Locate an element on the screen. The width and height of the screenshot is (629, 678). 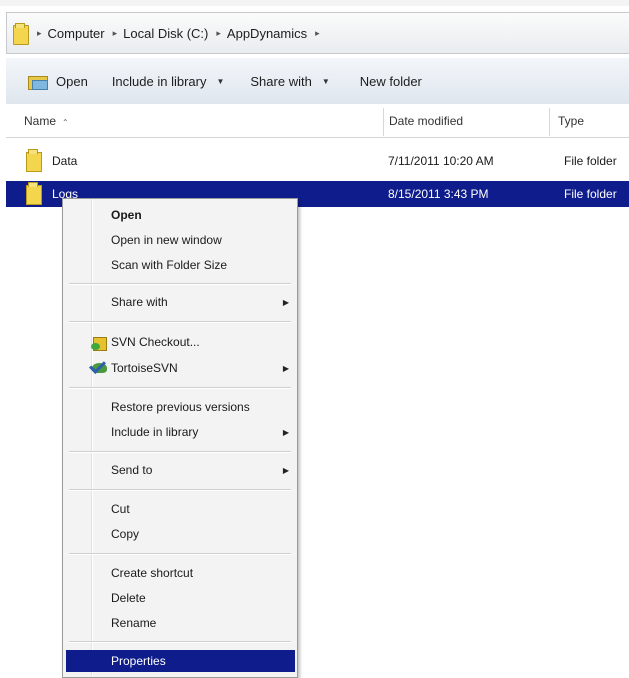
file-row-data: Data 7/11/2011 10:20 AM File folder is located at coordinates (317, 161).